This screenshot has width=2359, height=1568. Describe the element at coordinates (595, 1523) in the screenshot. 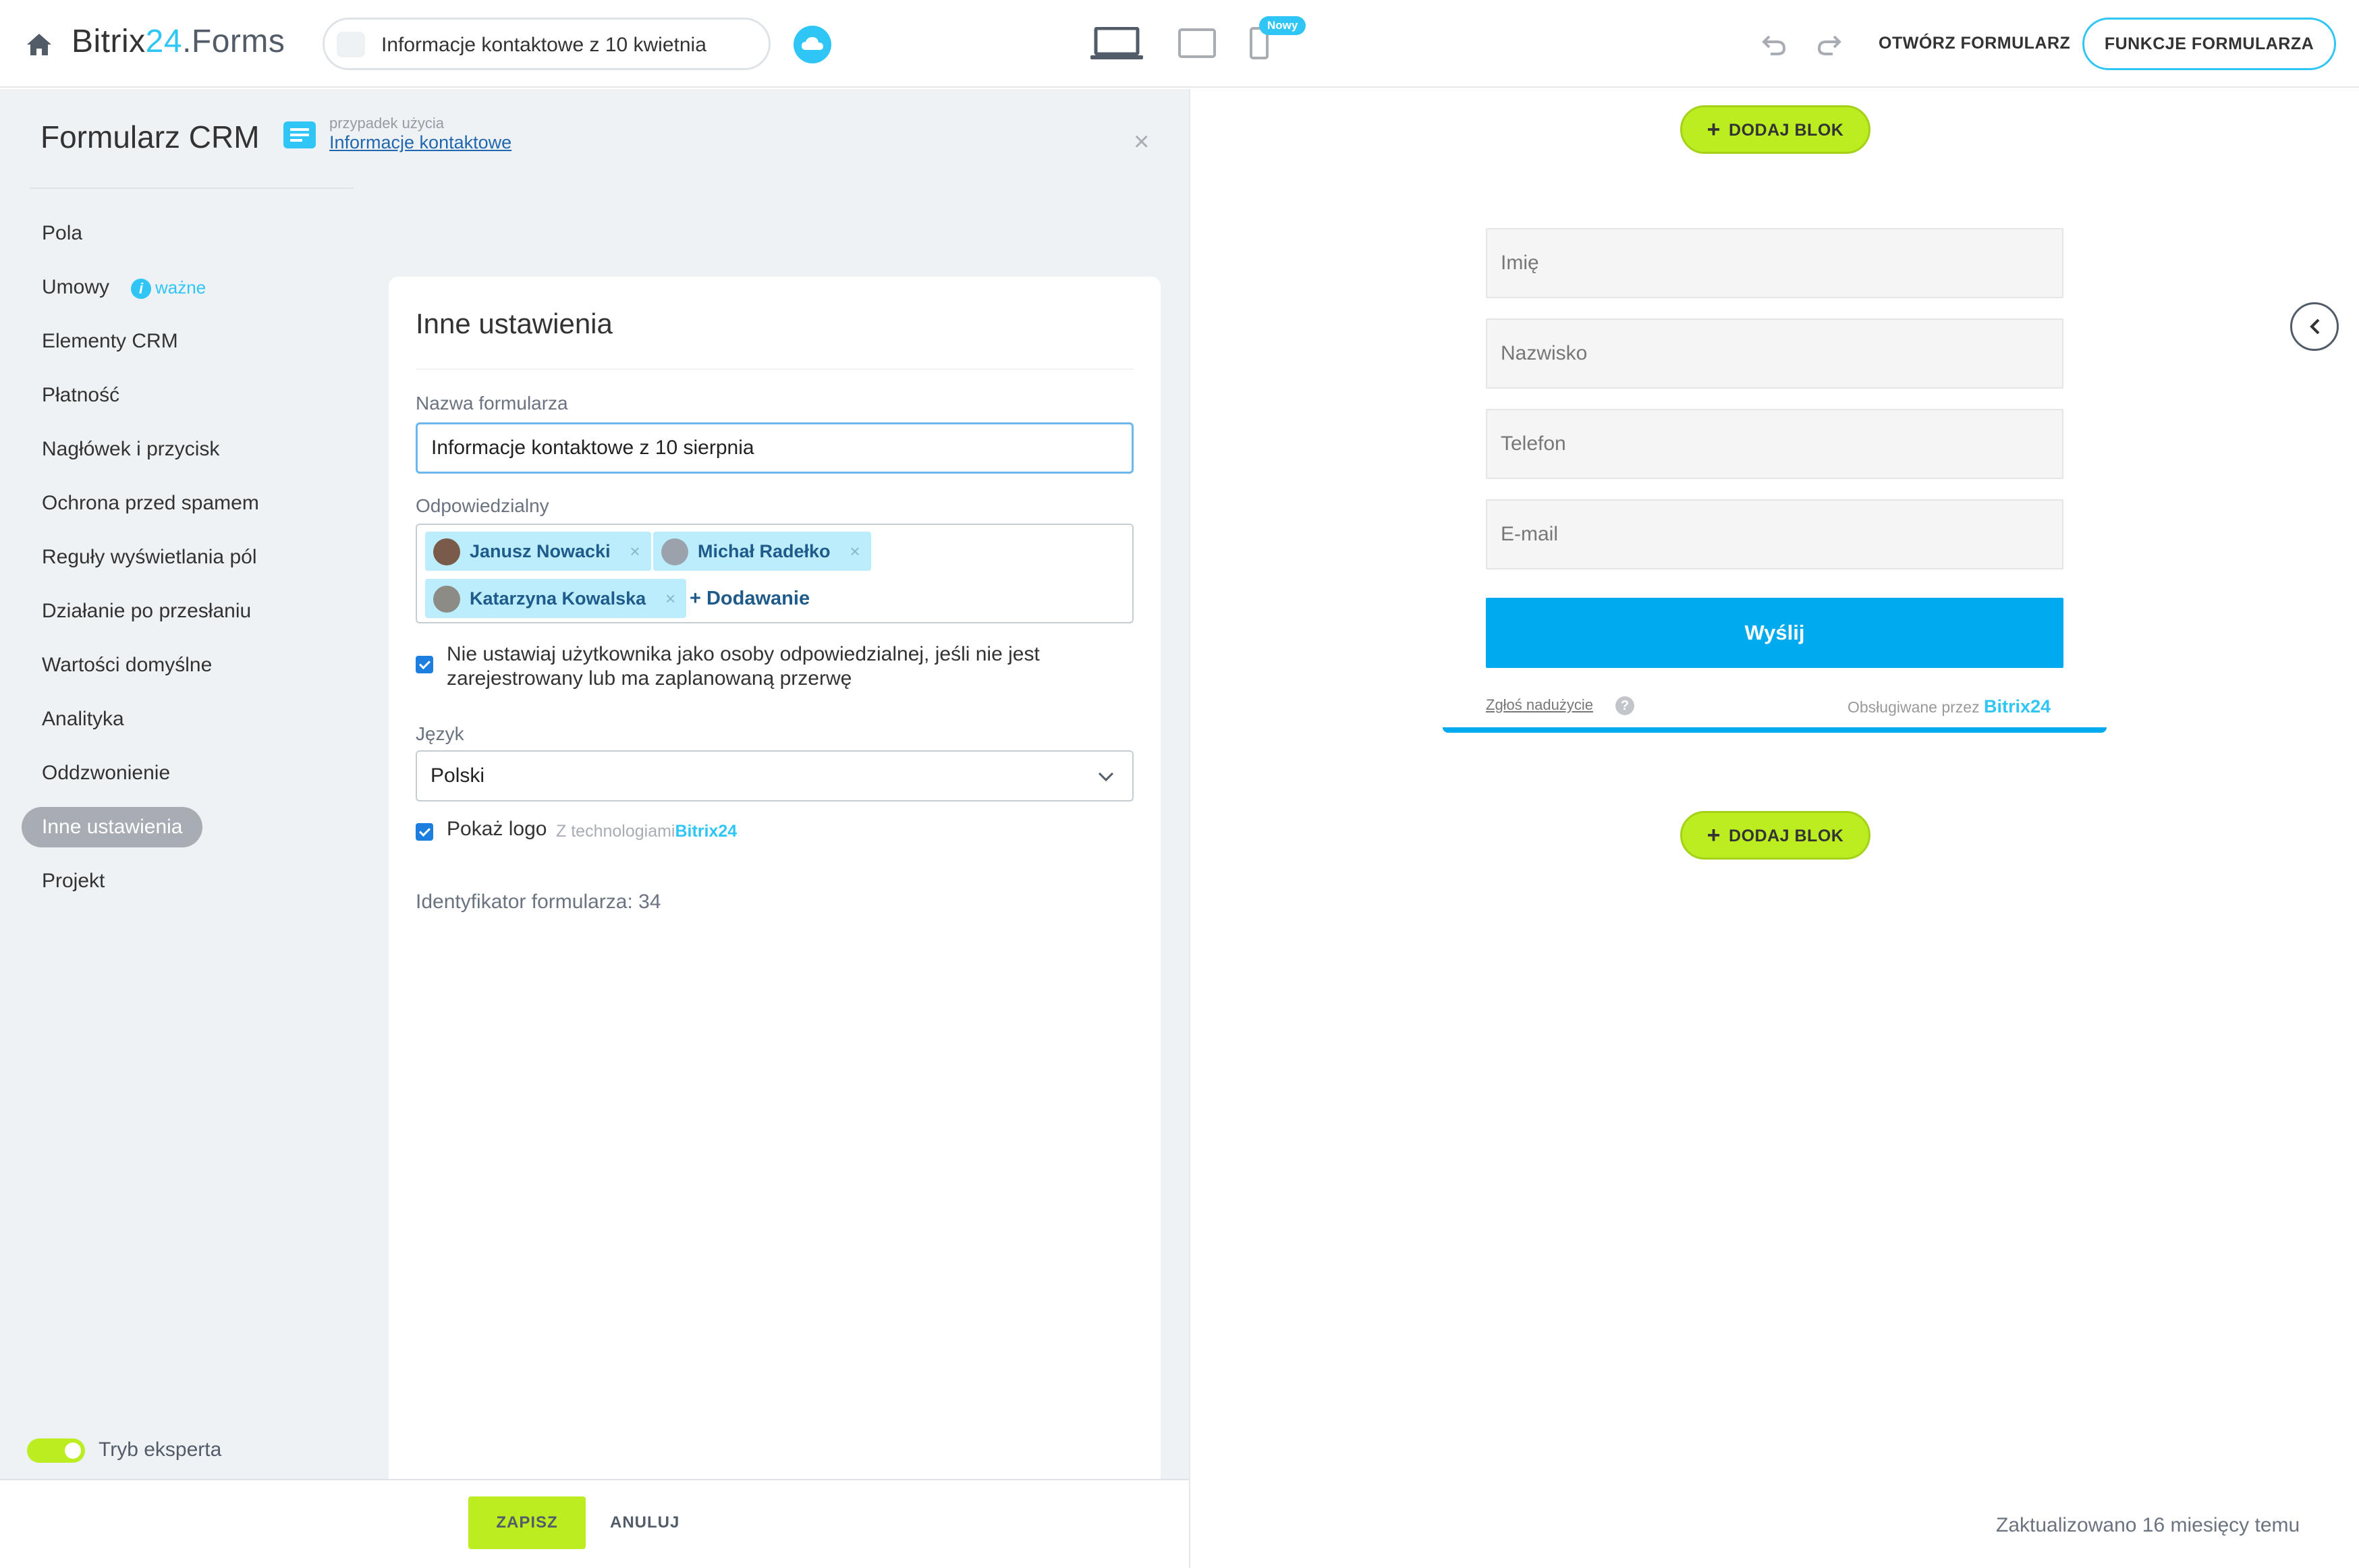

I see `footer-bar: ZAPISZ ANULUJ` at that location.